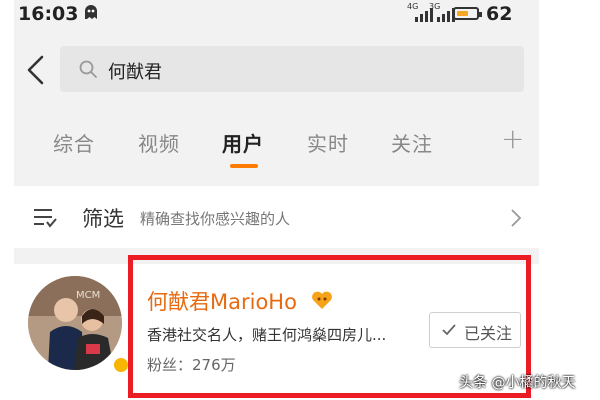  What do you see at coordinates (488, 333) in the screenshot?
I see `following-label: 已关注` at bounding box center [488, 333].